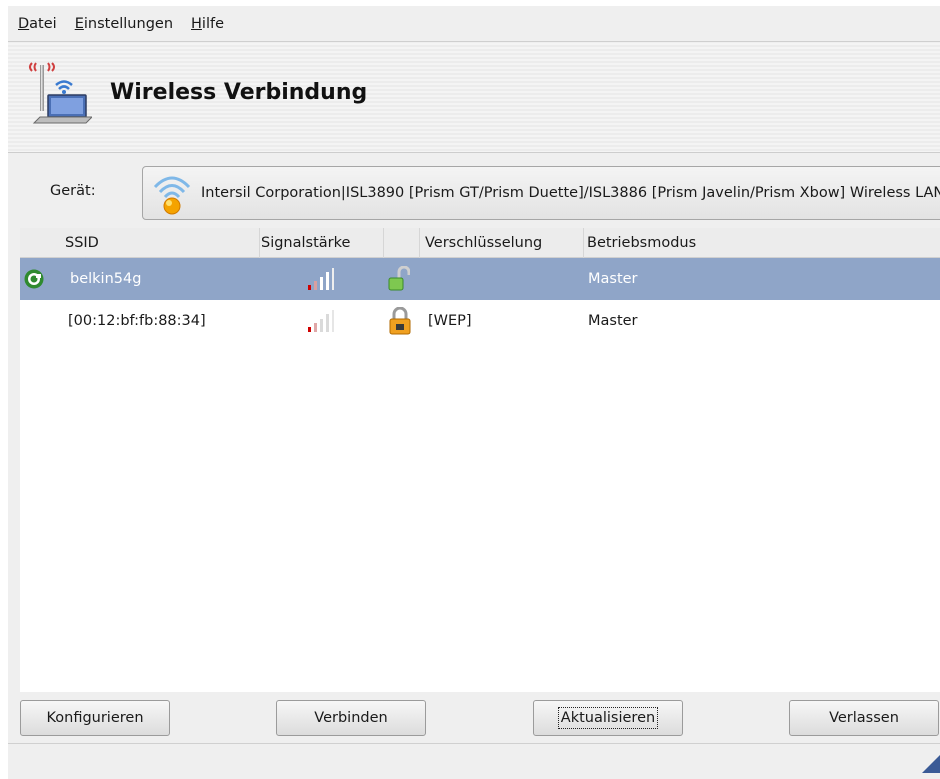 The height and width of the screenshot is (779, 940). I want to click on status-bar, so click(474, 762).